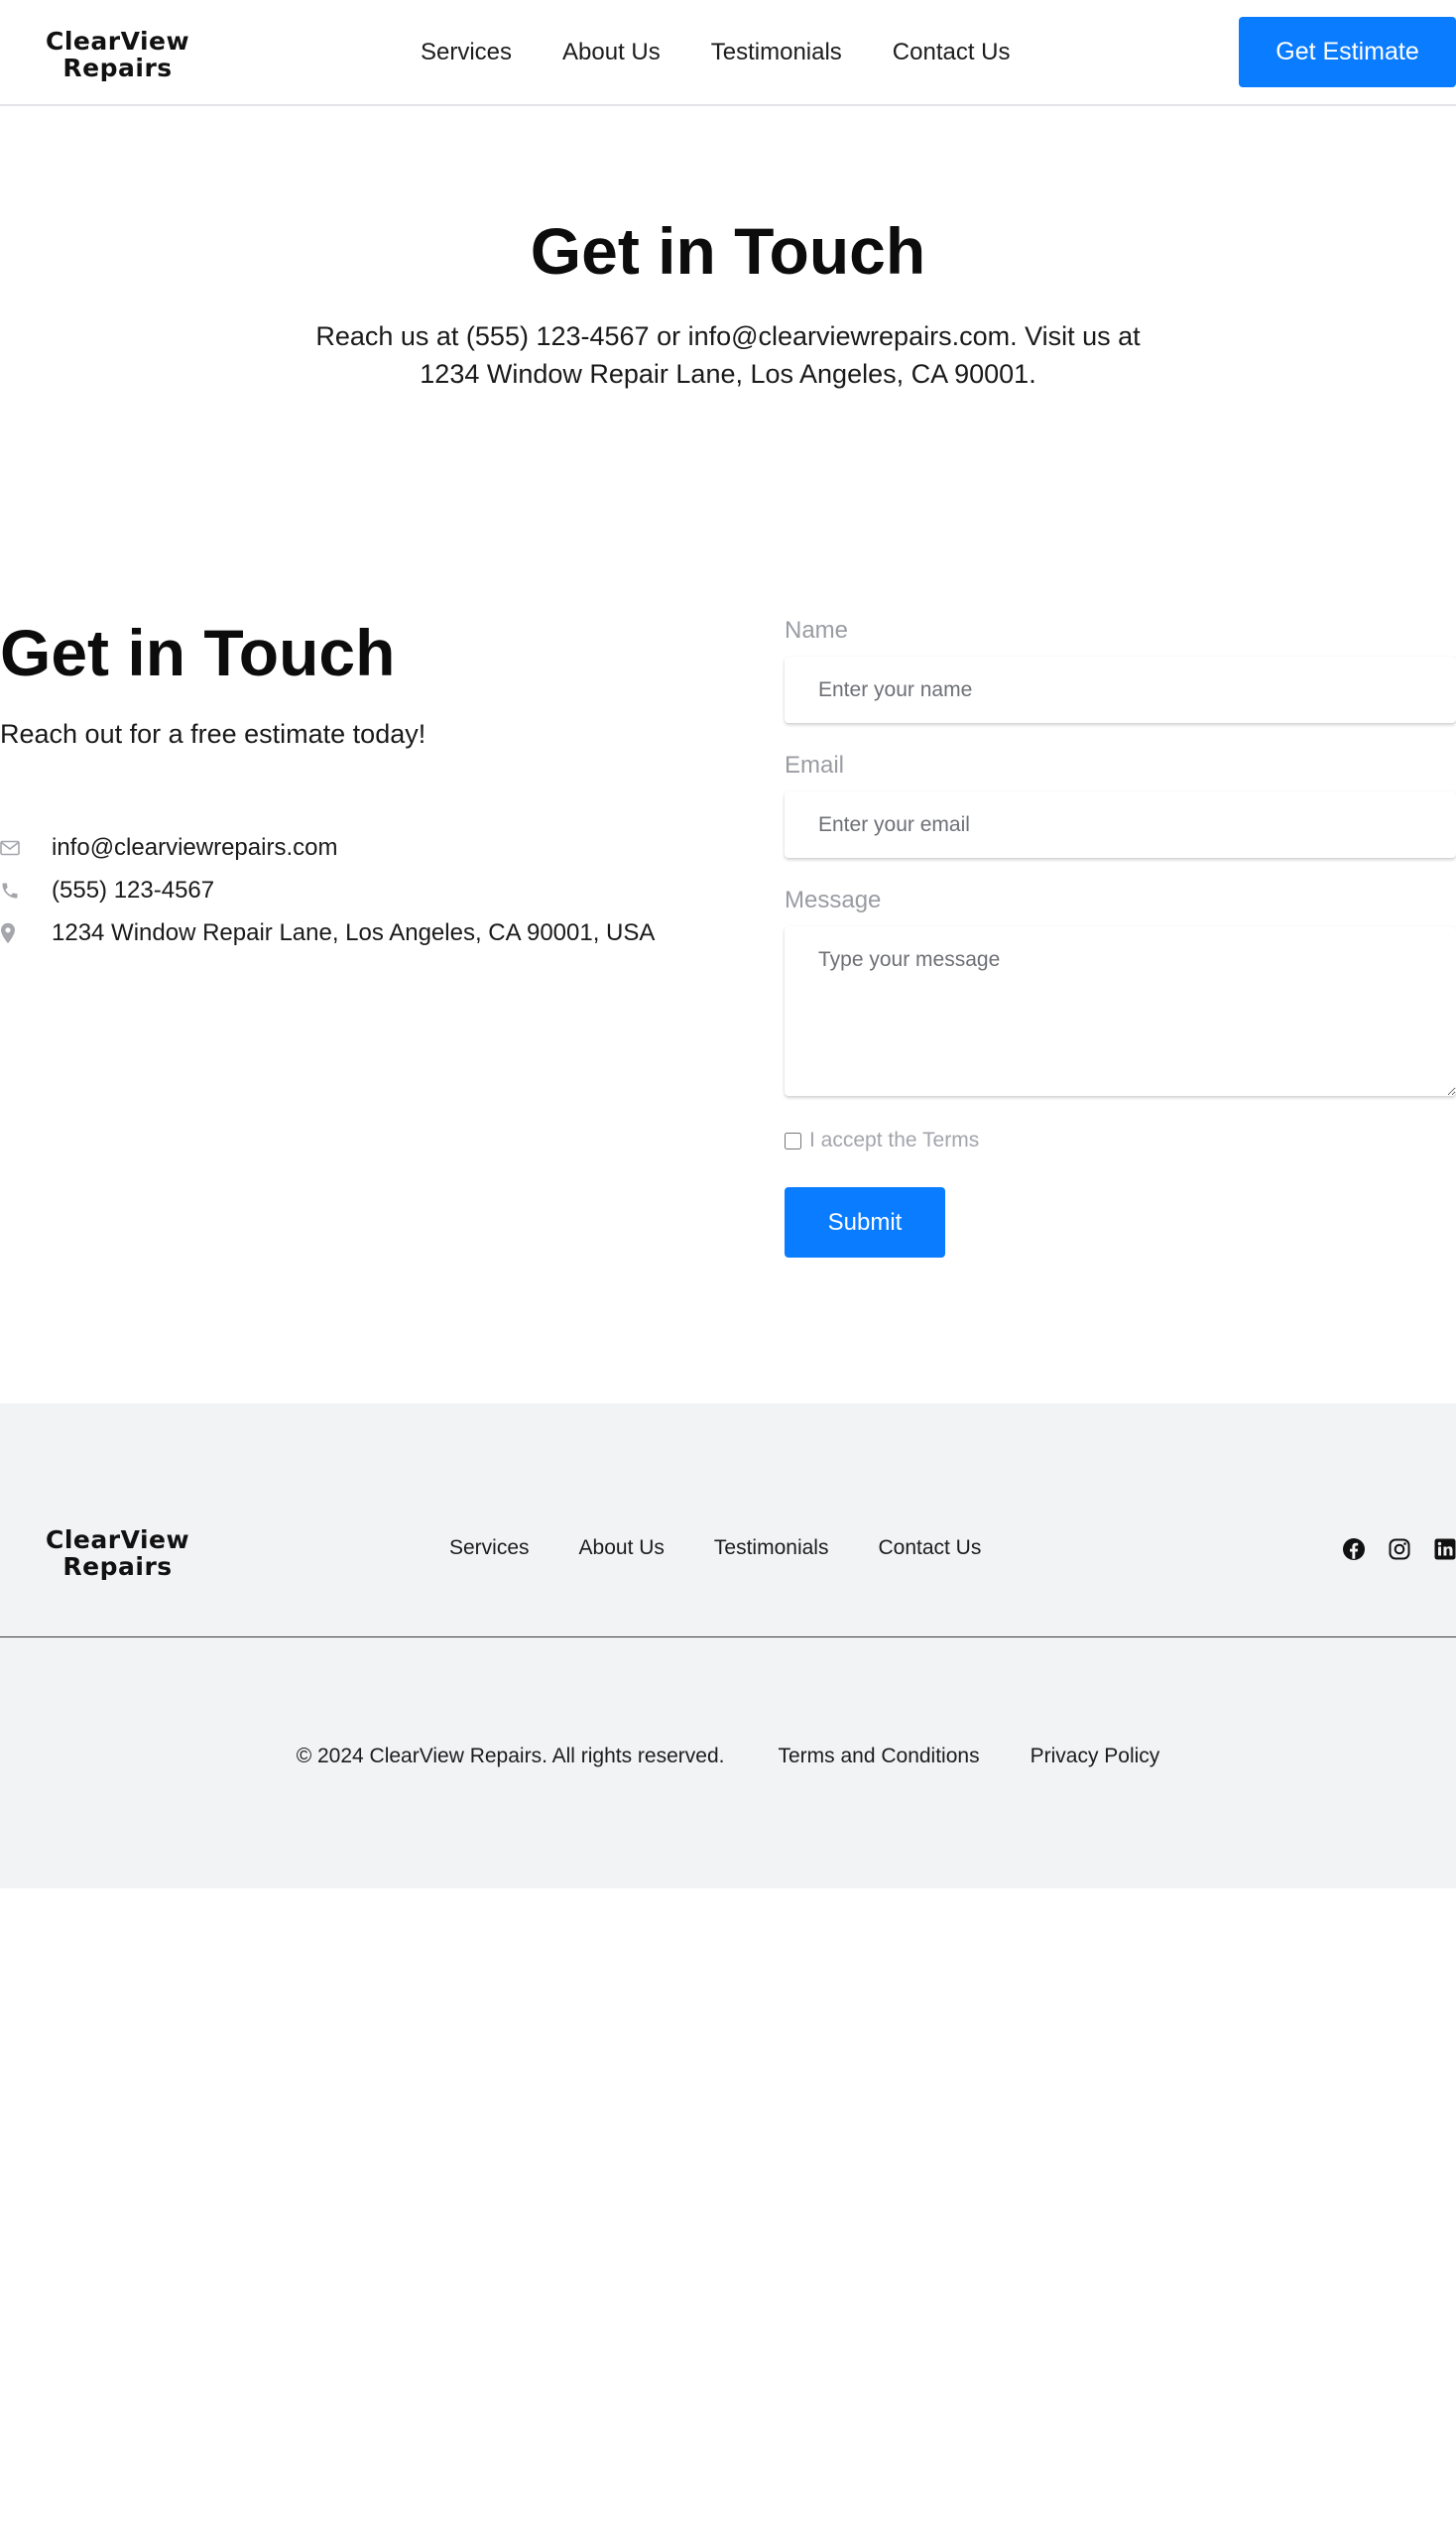  Describe the element at coordinates (952, 53) in the screenshot. I see `nav-contact-us: Contact Us` at that location.